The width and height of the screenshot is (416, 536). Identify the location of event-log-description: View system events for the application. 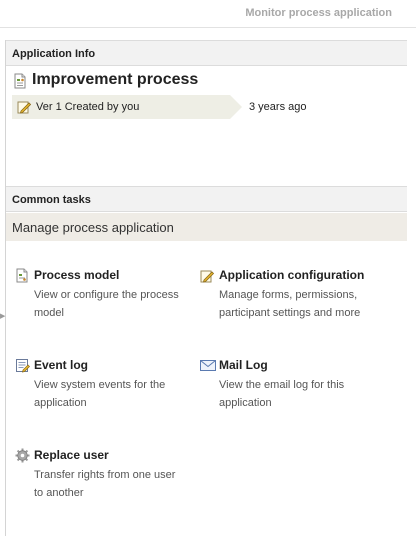
(100, 394).